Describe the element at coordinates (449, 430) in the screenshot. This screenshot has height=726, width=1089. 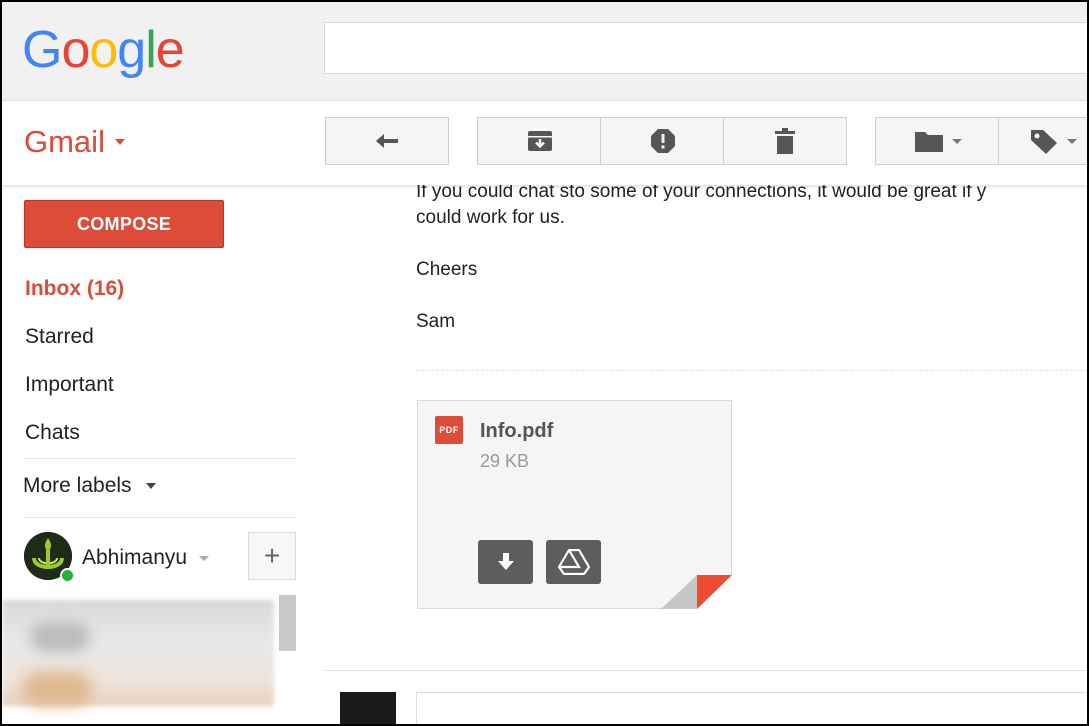
I see `pdf-file-icon: PDF` at that location.